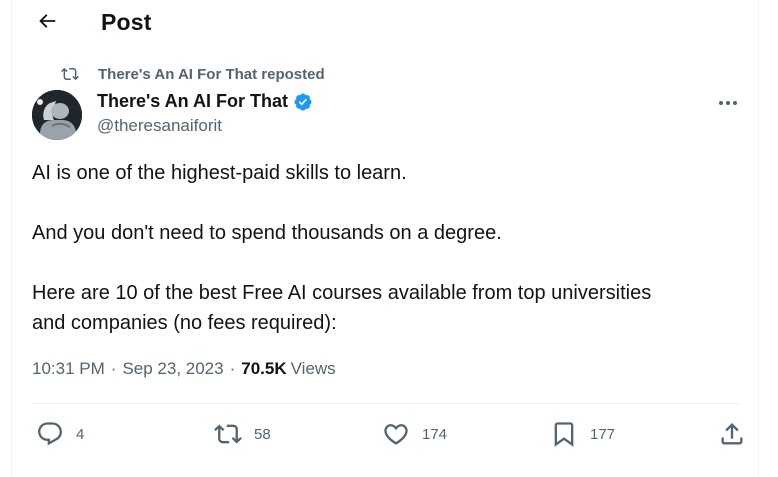  Describe the element at coordinates (313, 368) in the screenshot. I see `views-label: Views` at that location.